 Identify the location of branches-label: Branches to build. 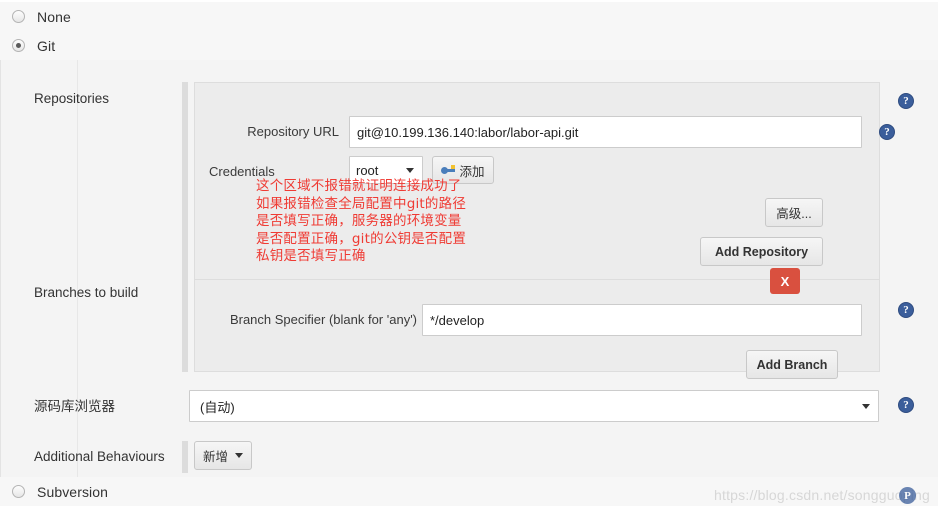
(86, 292).